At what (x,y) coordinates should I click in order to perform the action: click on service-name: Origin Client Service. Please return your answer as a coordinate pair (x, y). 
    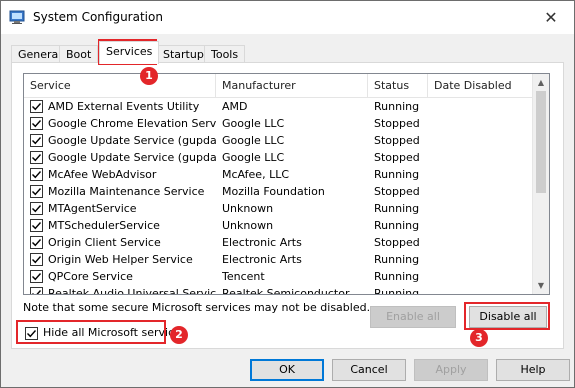
    Looking at the image, I should click on (104, 242).